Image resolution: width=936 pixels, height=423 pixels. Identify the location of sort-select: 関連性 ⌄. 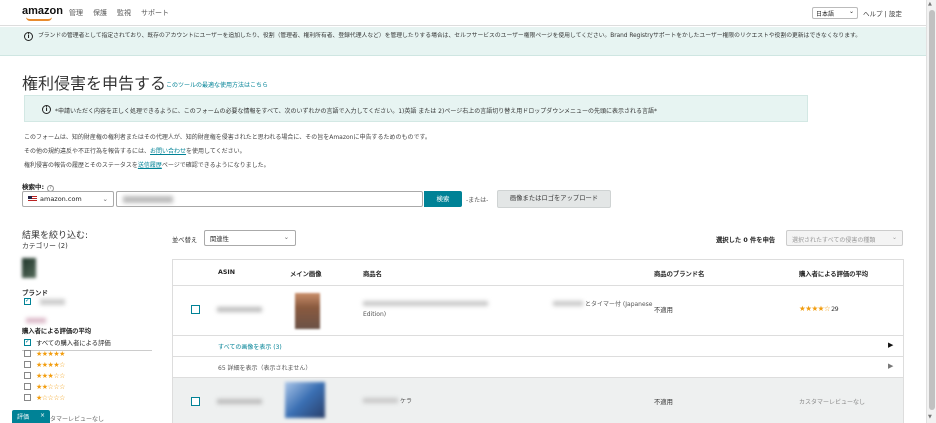
(250, 238).